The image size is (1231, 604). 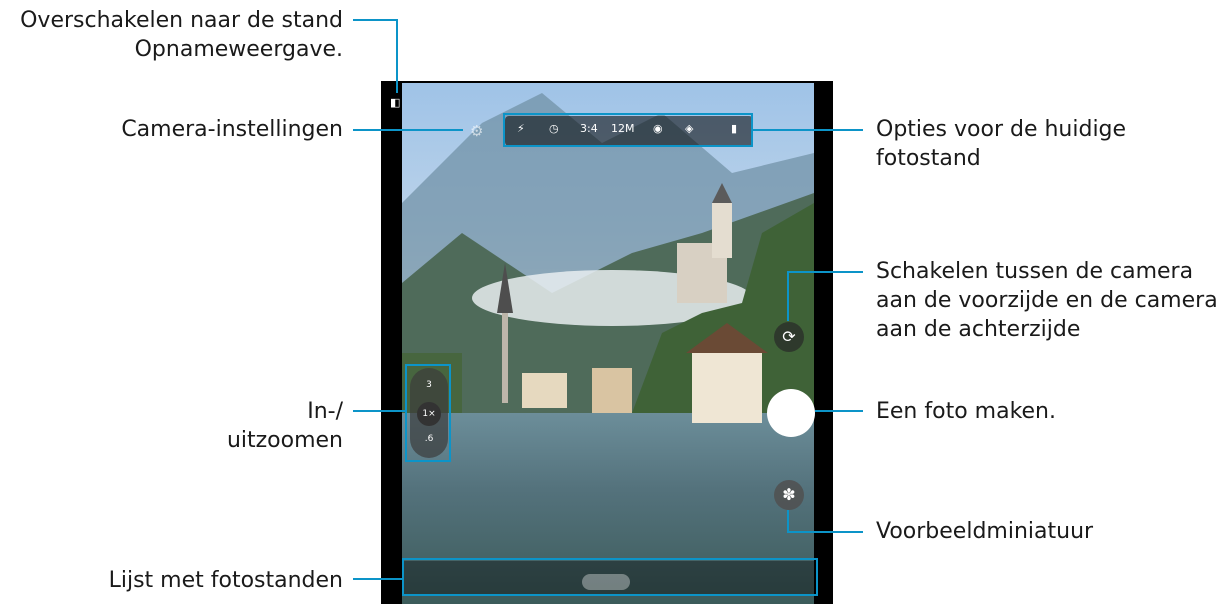 I want to click on label-camera-settings: Camera-instellingen, so click(x=232, y=129).